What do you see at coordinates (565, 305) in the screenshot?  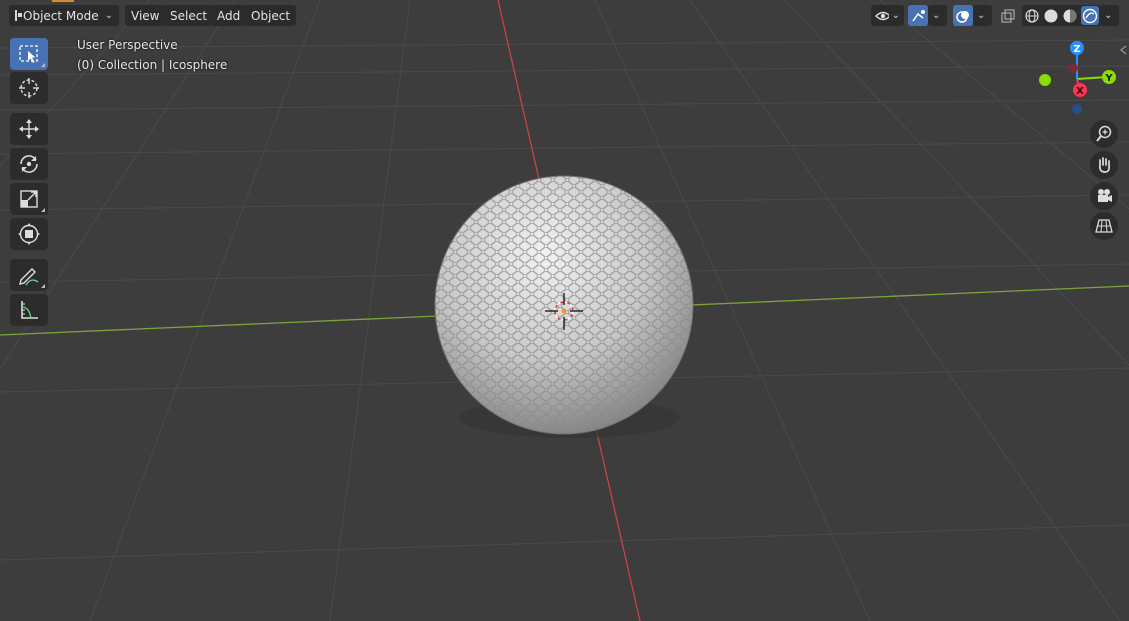 I see `icosphere-object` at bounding box center [565, 305].